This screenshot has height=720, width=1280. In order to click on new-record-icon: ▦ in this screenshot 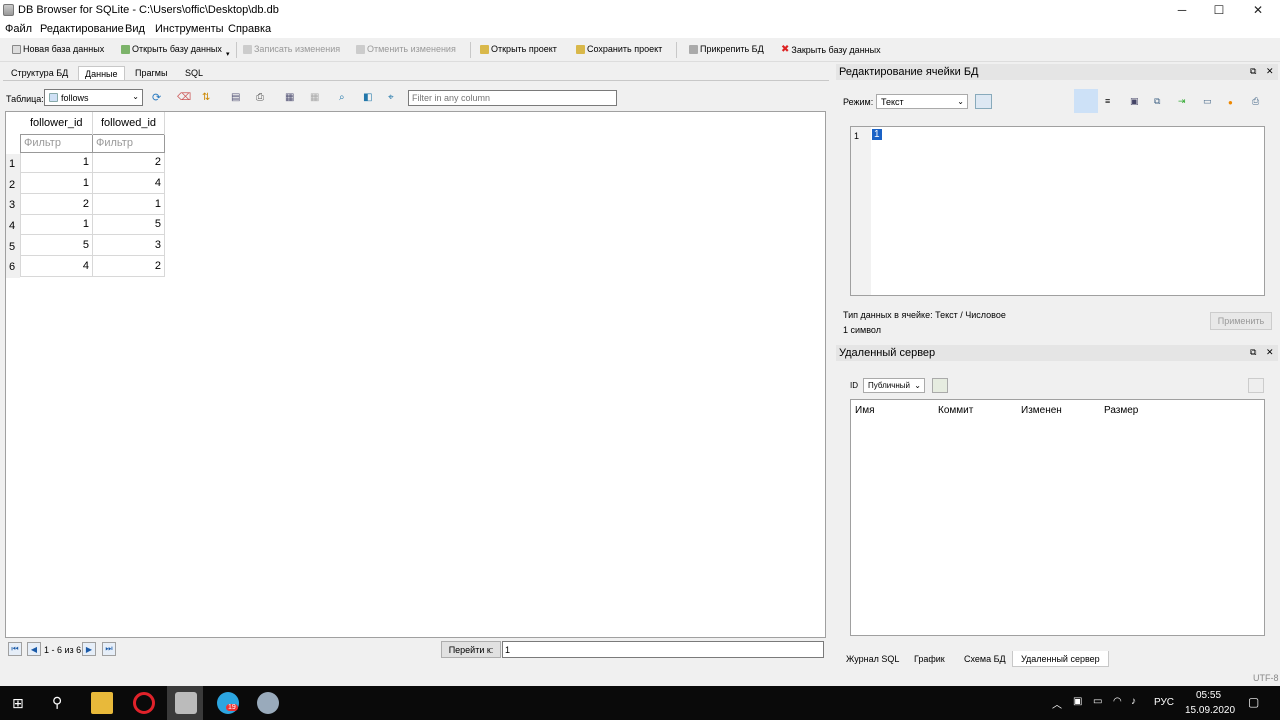, I will do `click(289, 97)`.